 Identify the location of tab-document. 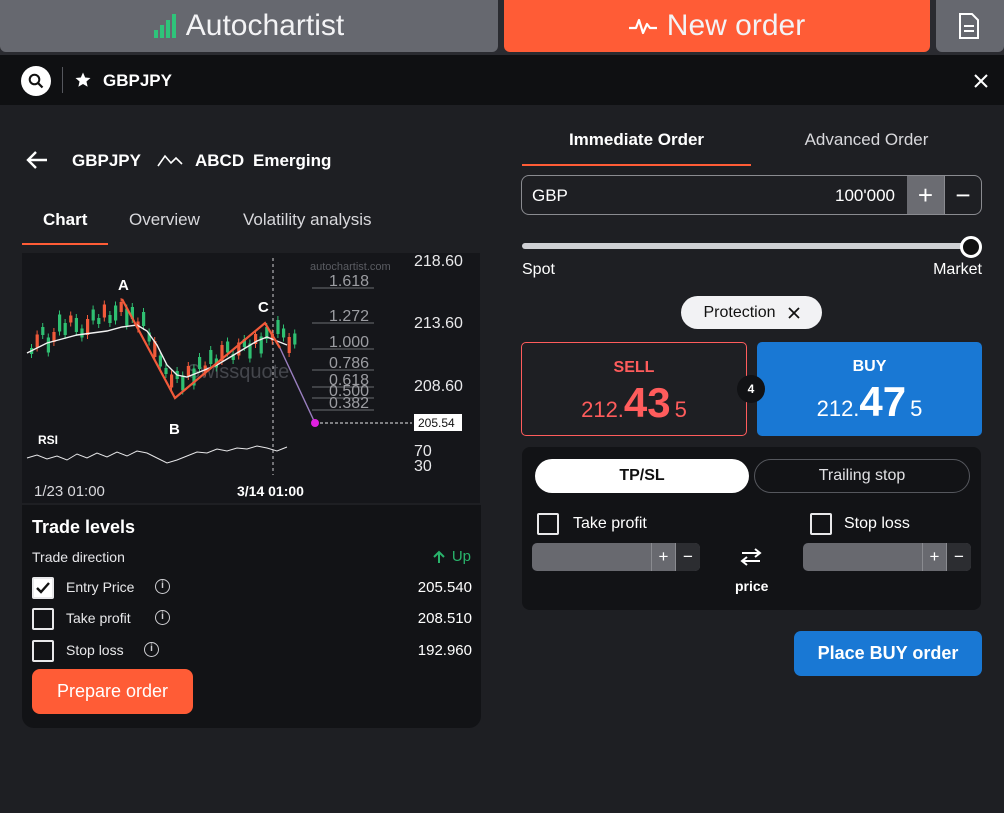
(970, 26).